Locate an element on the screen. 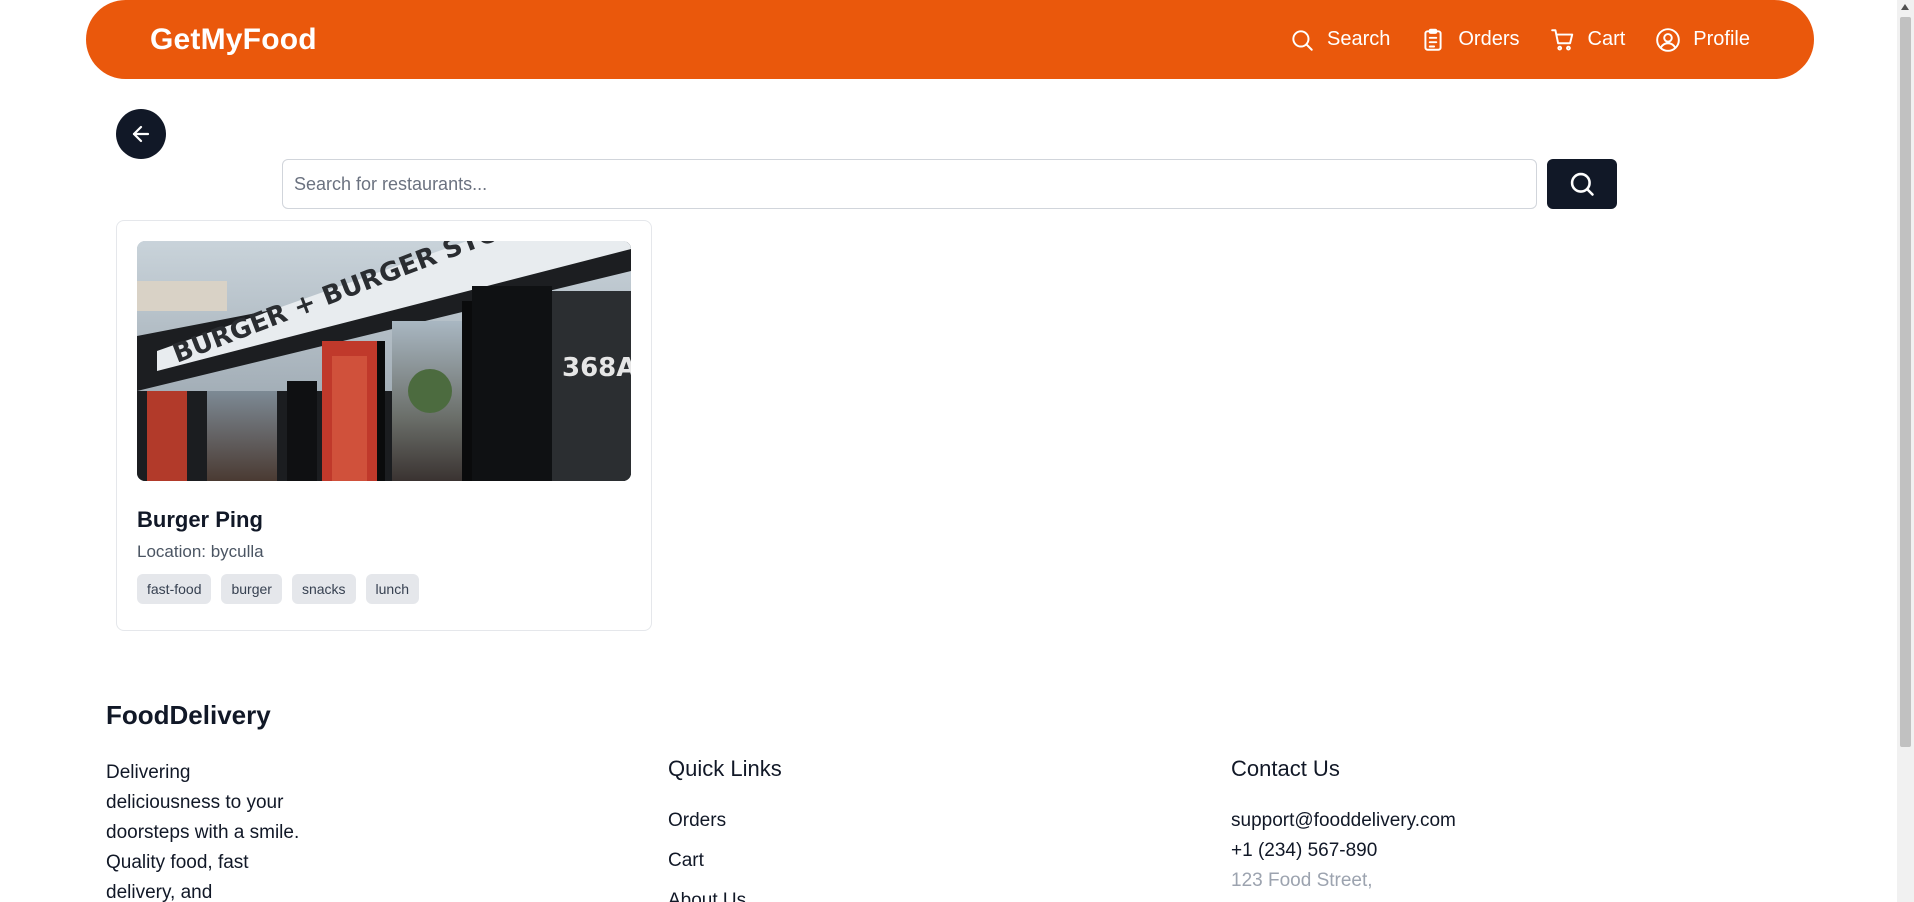 Image resolution: width=1914 pixels, height=902 pixels. search-button is located at coordinates (1582, 184).